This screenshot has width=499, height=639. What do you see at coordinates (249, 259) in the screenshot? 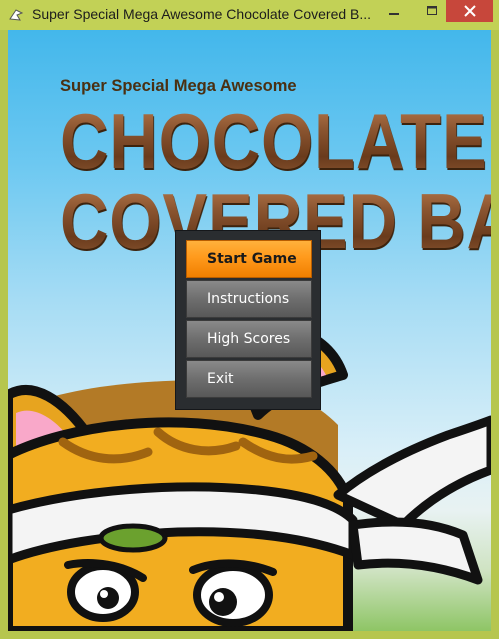
I see `start-game-button: Start Game` at bounding box center [249, 259].